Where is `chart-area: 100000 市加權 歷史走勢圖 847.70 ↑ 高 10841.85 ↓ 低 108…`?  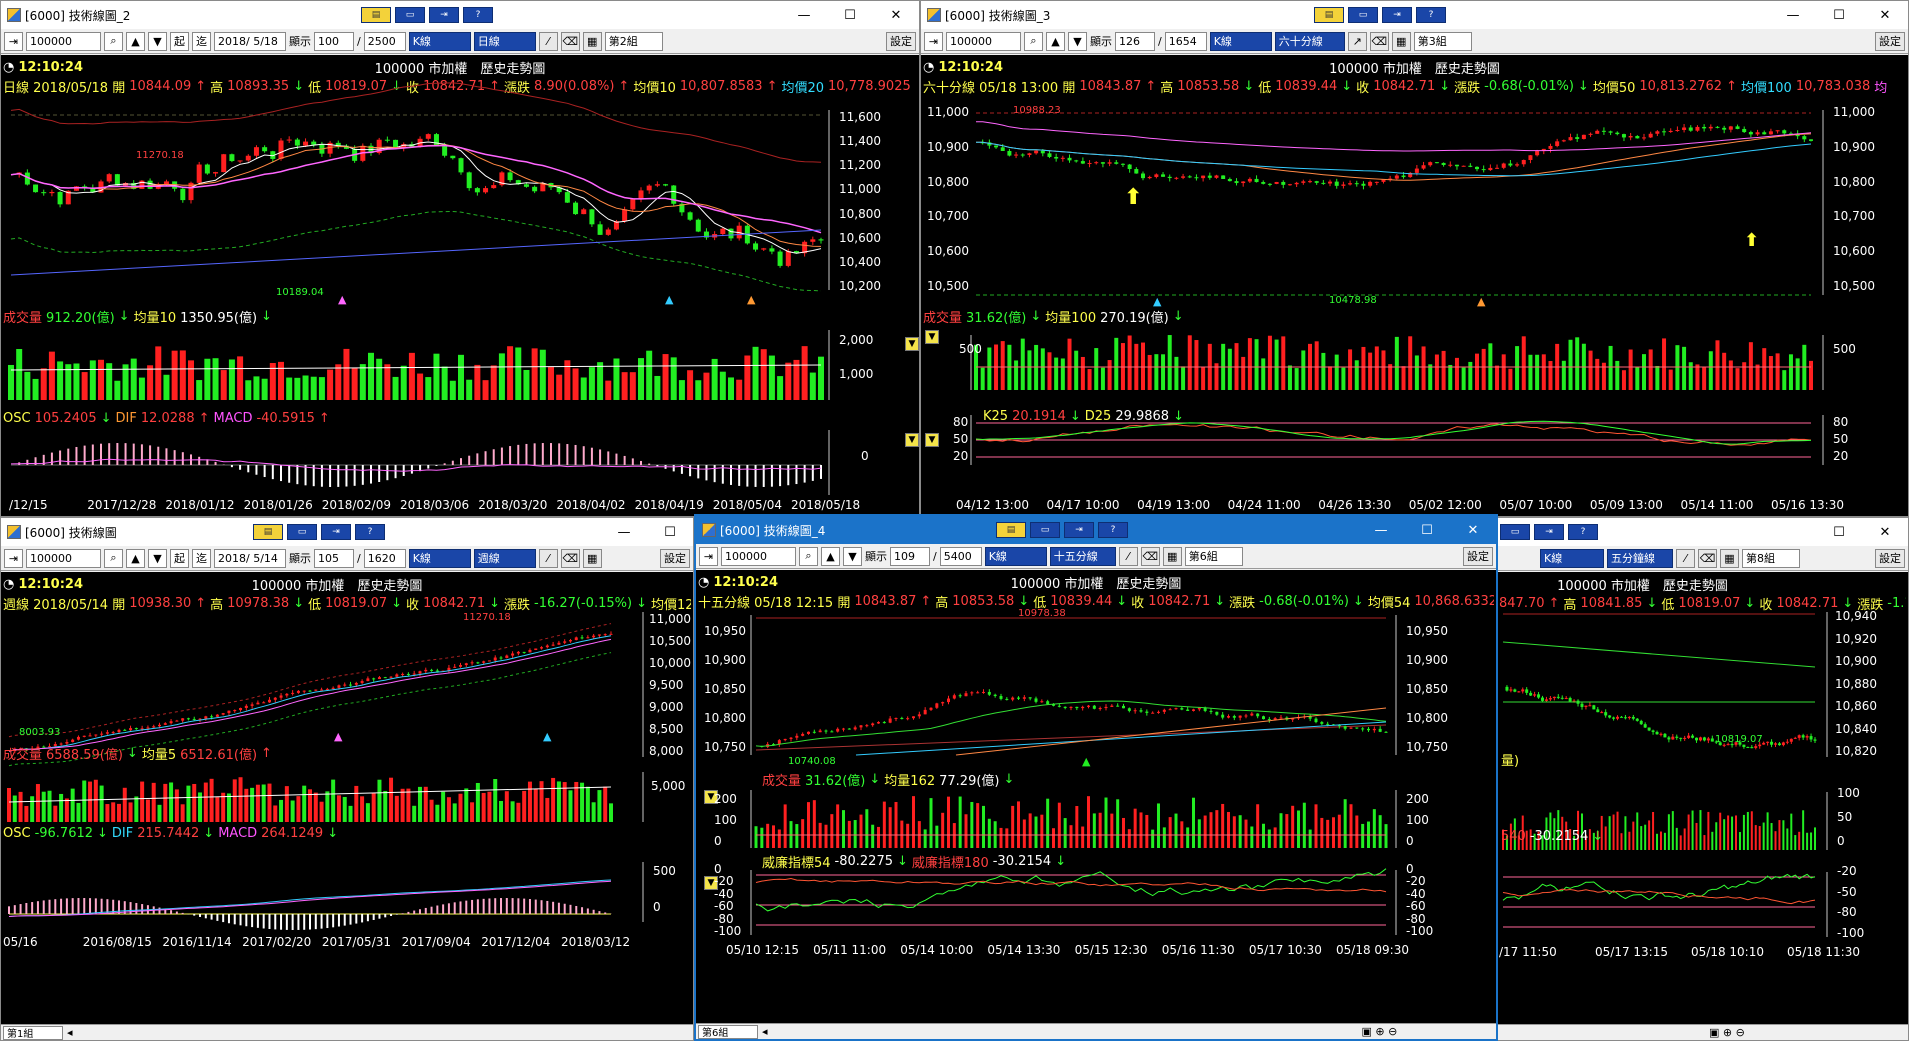
chart-area: 100000 市加權 歷史走勢圖 847.70 ↑ 高 10841.85 ↓ 低 108… is located at coordinates (1702, 798).